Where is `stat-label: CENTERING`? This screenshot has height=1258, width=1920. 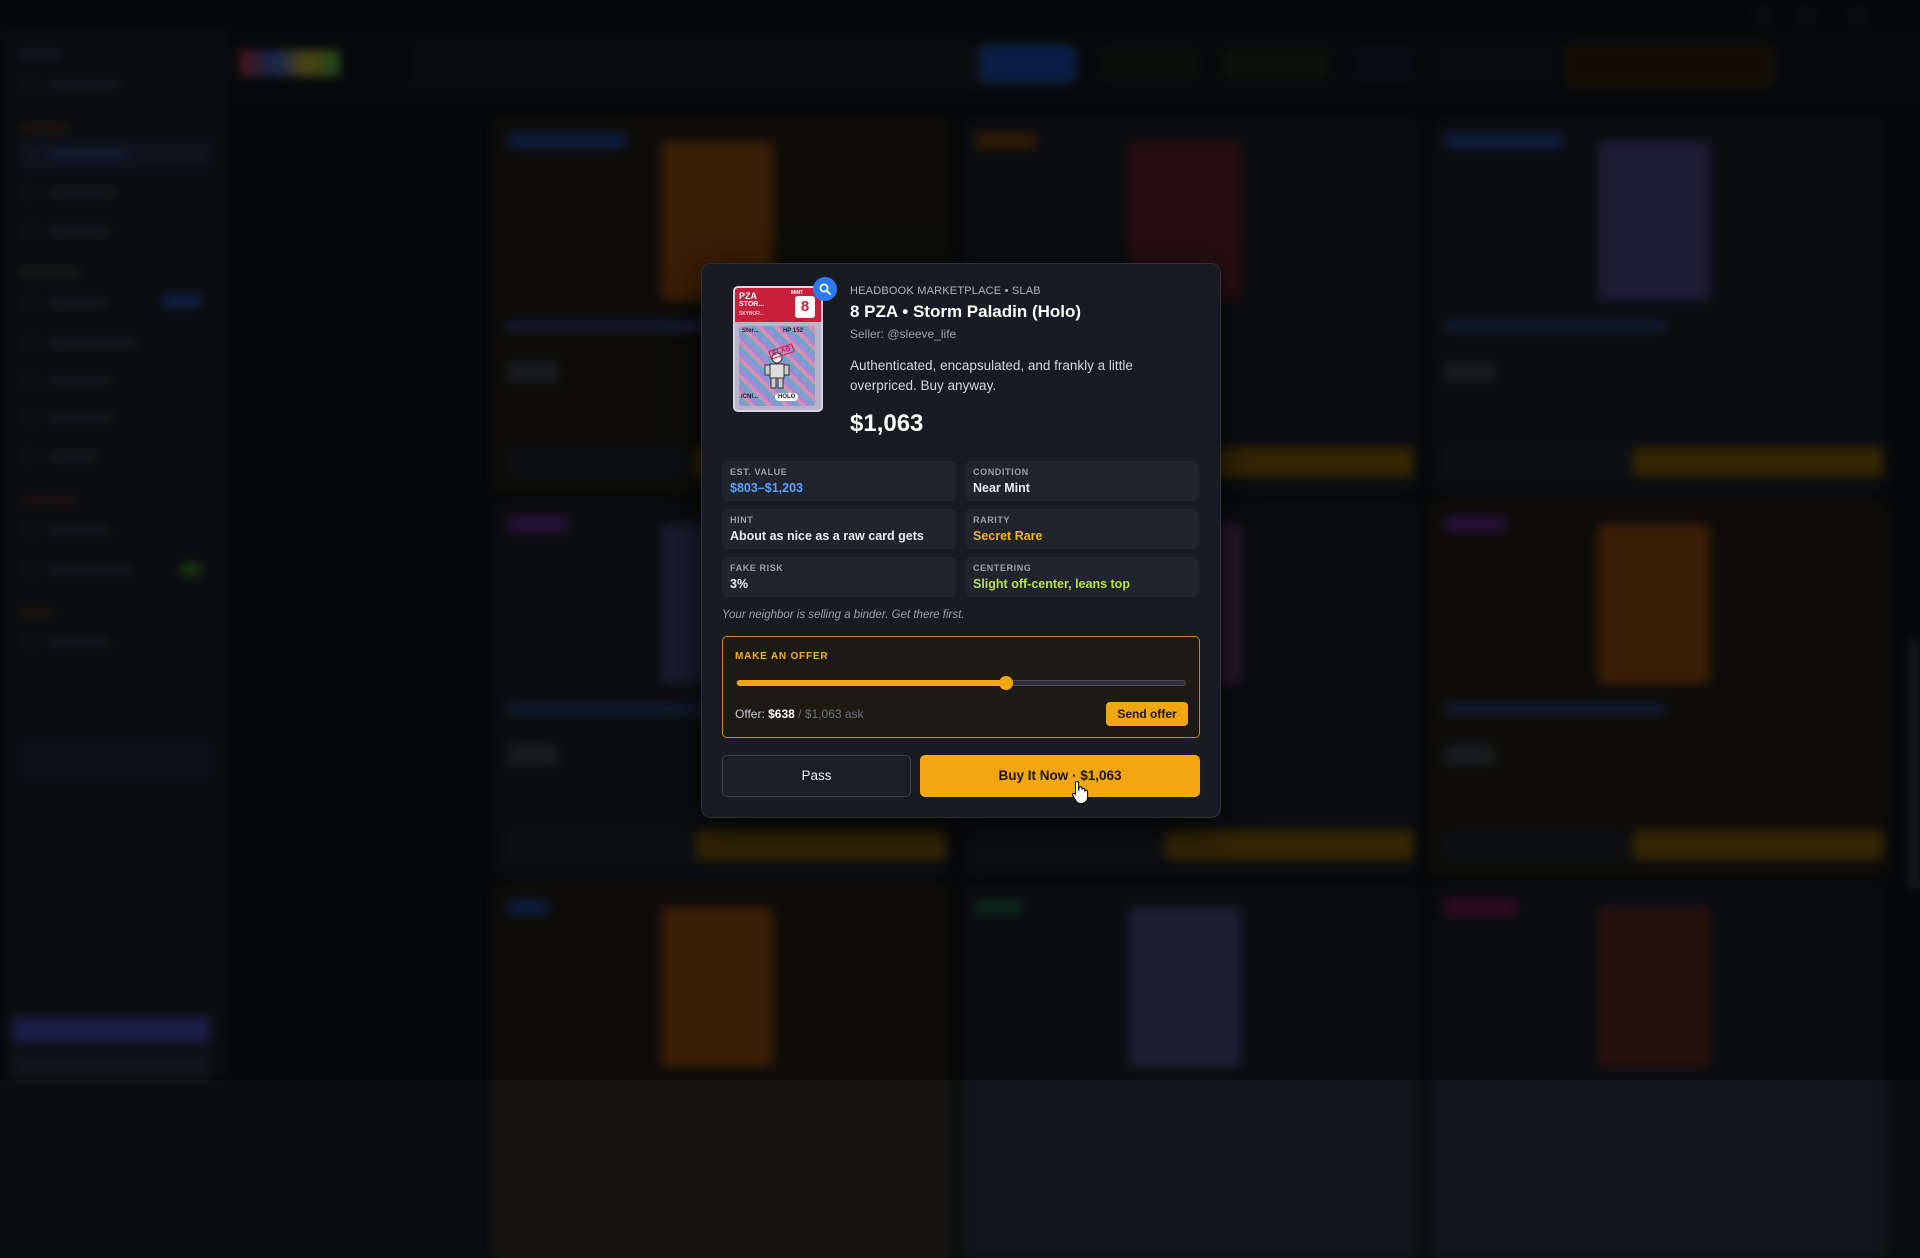 stat-label: CENTERING is located at coordinates (1002, 568).